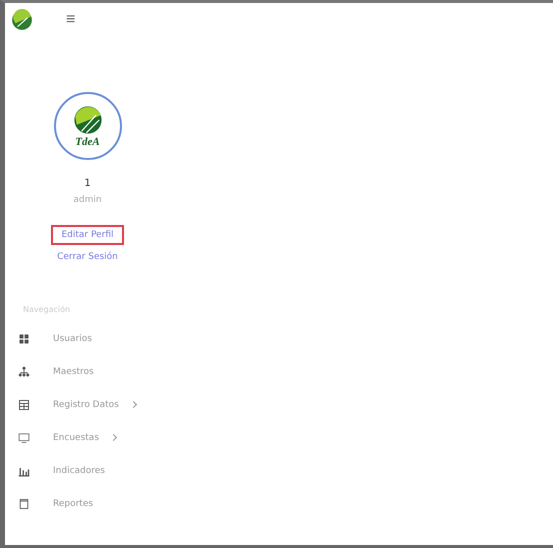 The width and height of the screenshot is (553, 548). Describe the element at coordinates (279, 437) in the screenshot. I see `nav-item: Encuestas` at that location.